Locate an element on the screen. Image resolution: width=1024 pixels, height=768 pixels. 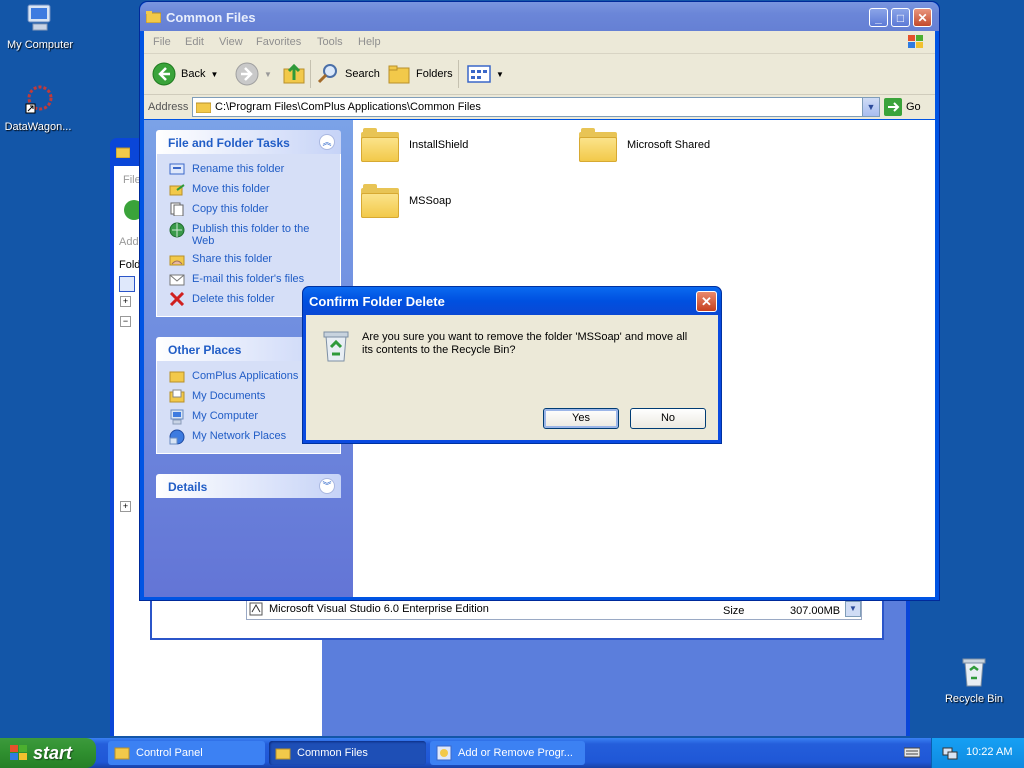
menu-help: Help is located at coordinates (369, 42).